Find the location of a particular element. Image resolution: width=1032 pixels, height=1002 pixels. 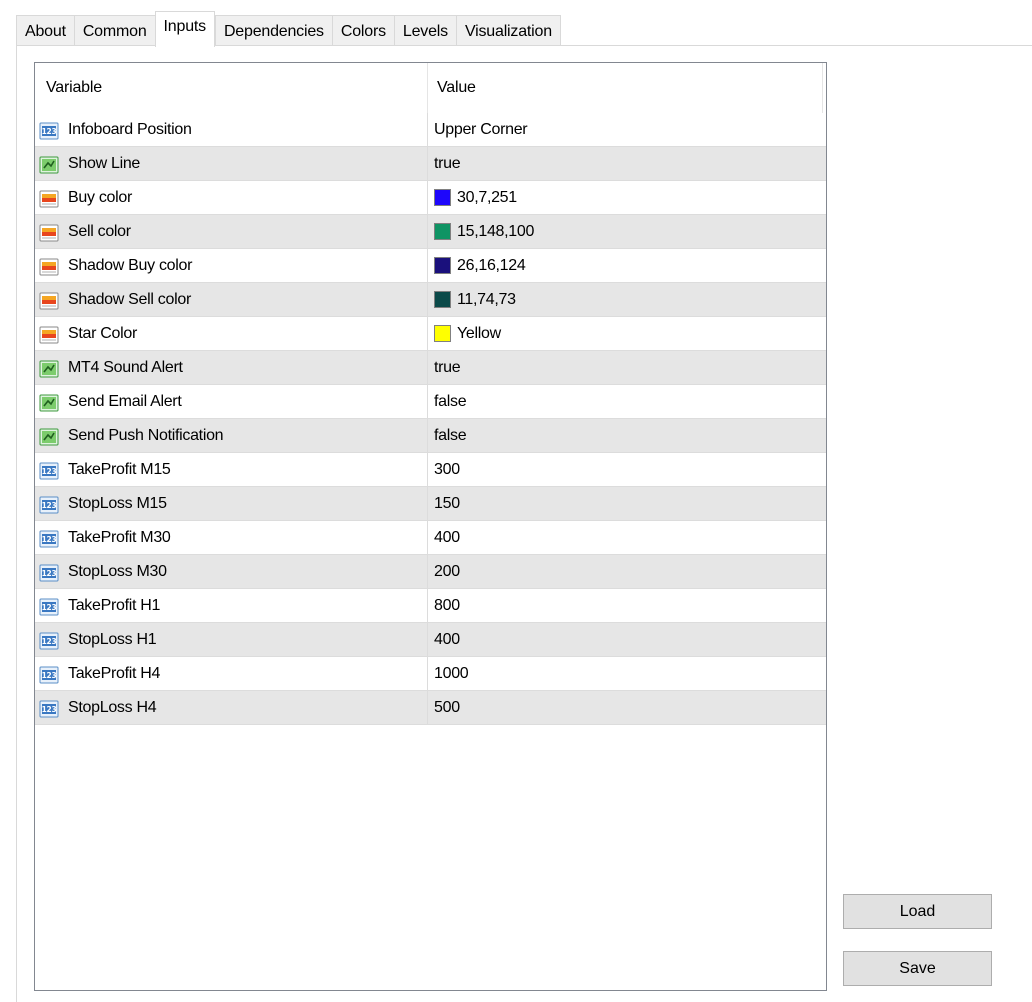

variable-name: StopLoss H4 is located at coordinates (112, 707).